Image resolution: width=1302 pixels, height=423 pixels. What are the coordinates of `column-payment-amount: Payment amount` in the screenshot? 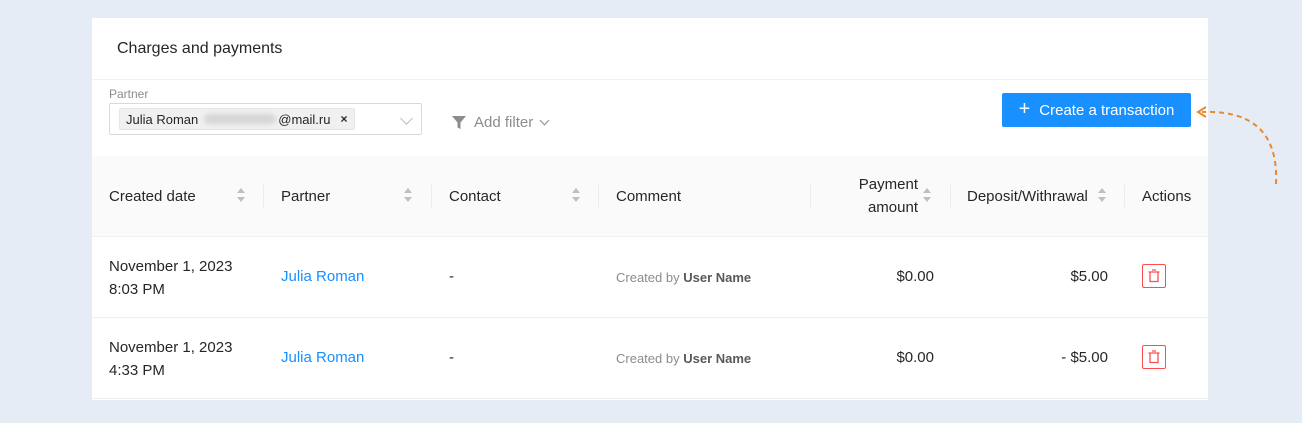 It's located at (875, 196).